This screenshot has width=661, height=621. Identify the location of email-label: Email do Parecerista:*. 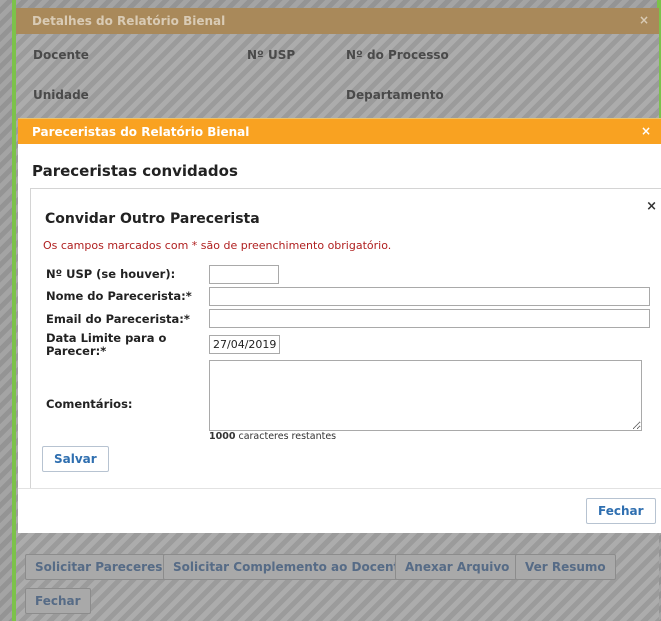
(118, 319).